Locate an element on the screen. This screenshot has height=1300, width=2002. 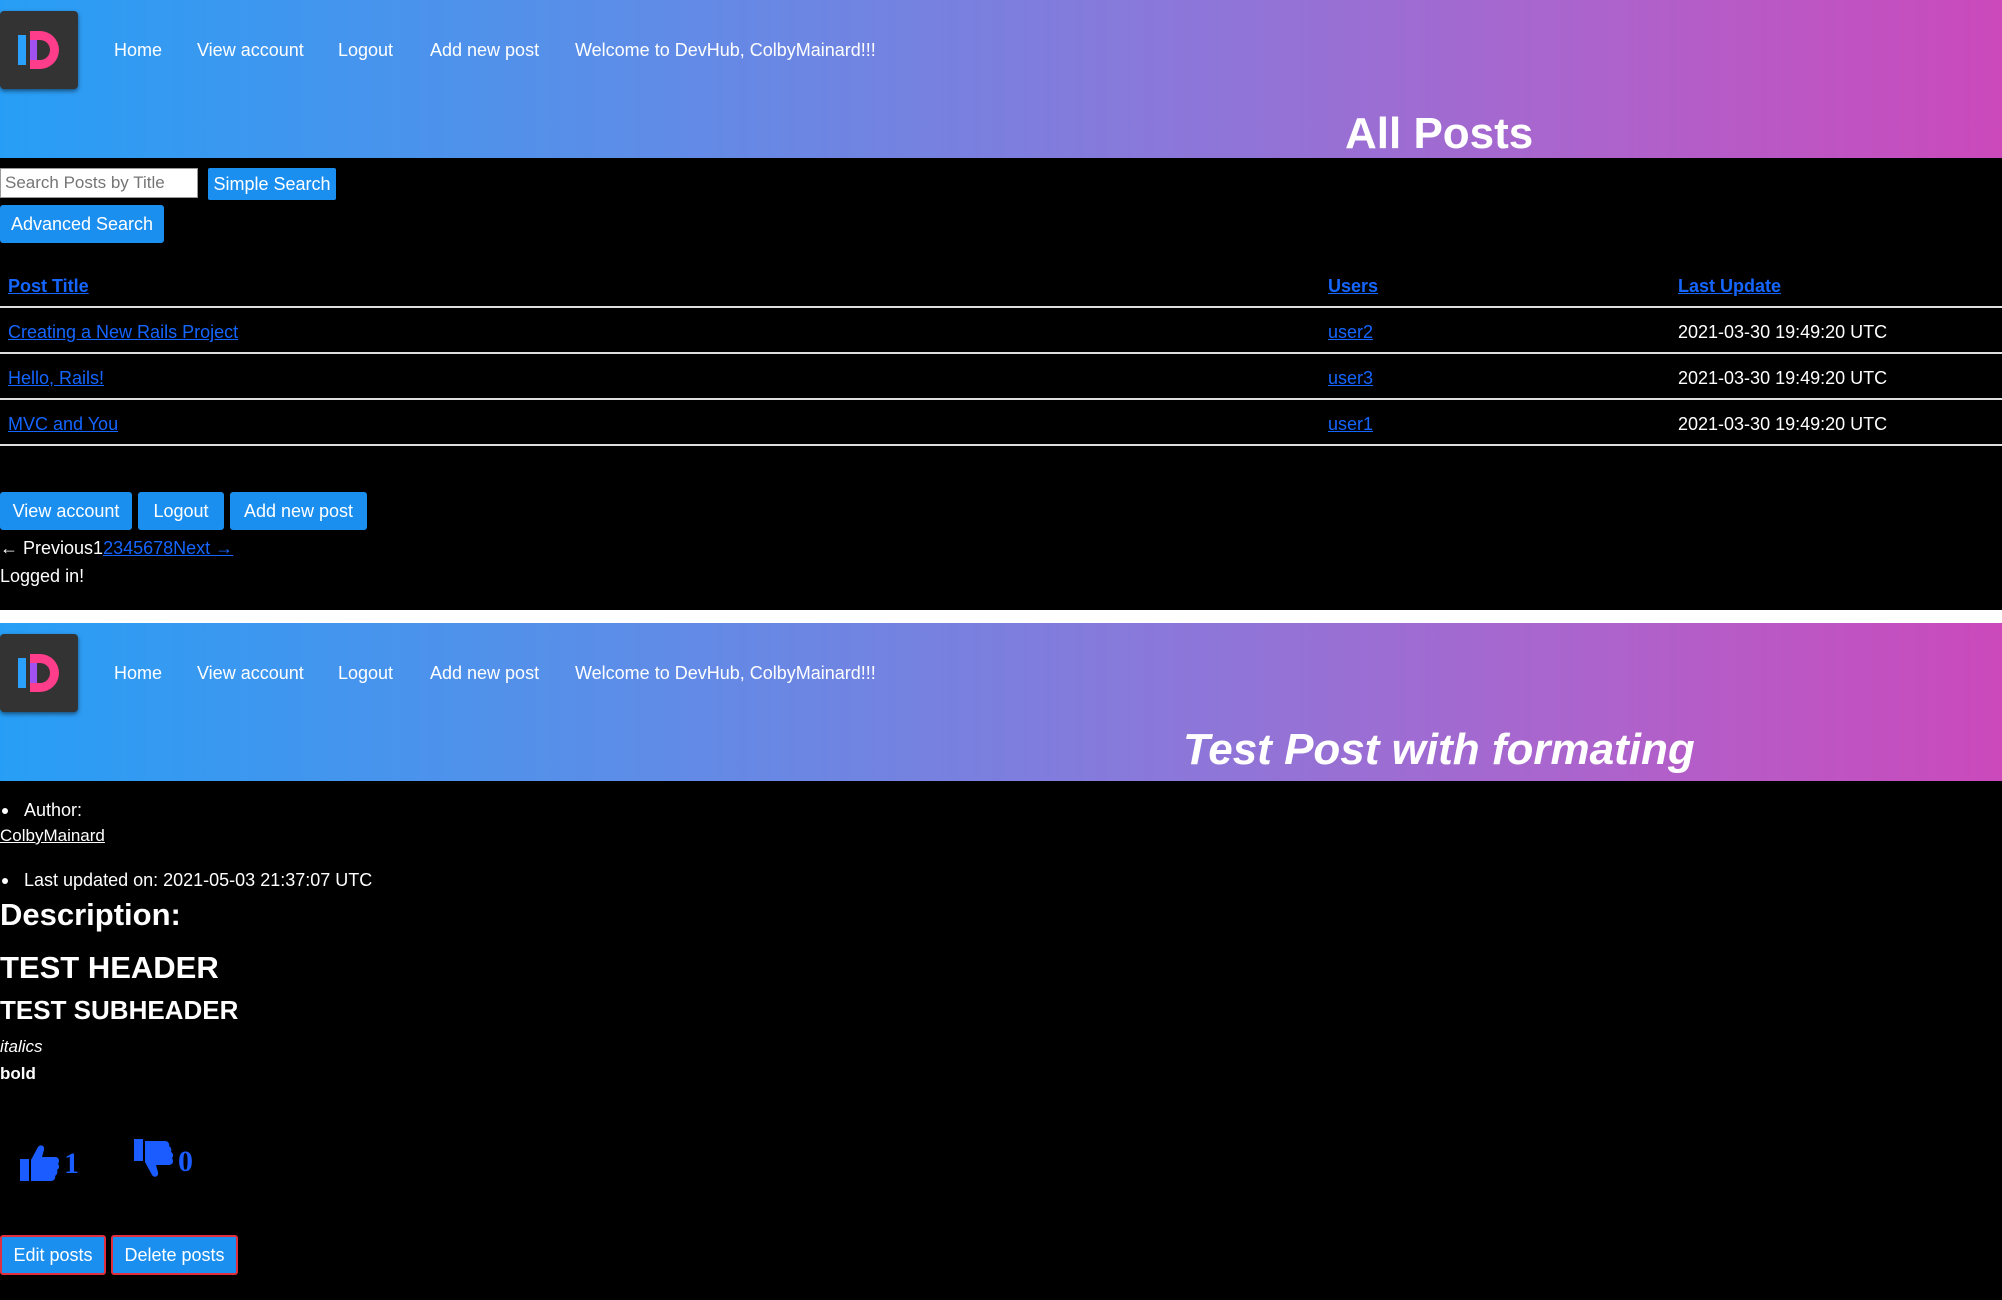
page-title: All Posts is located at coordinates (1439, 133).